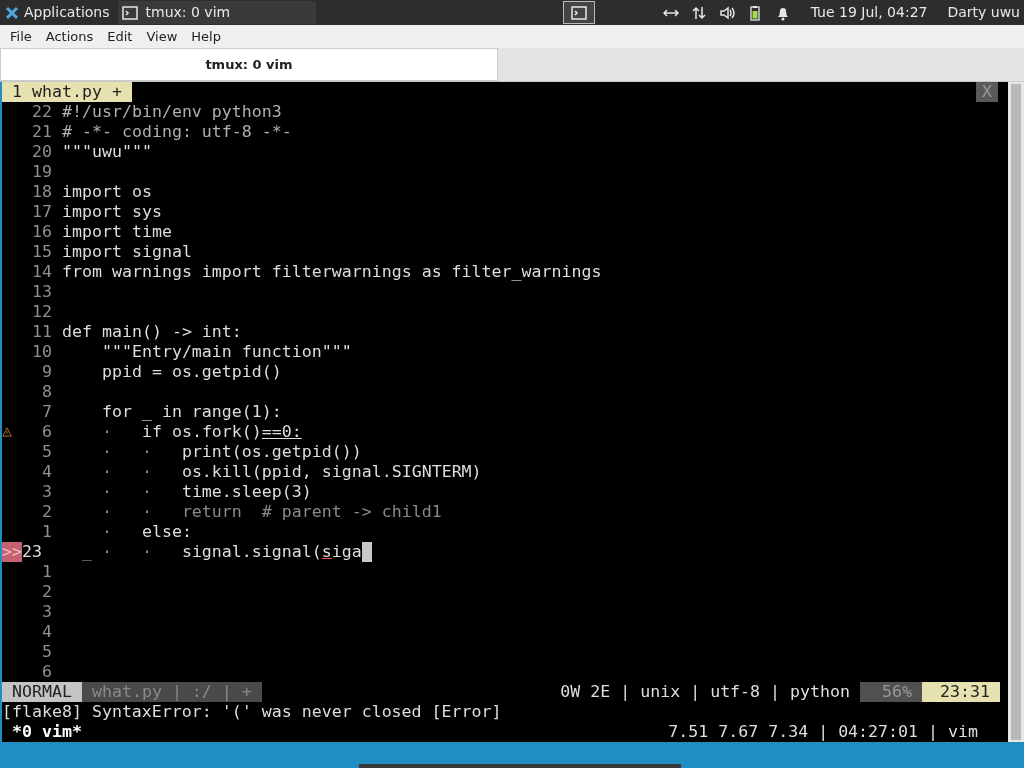  What do you see at coordinates (191, 412) in the screenshot?
I see `code-line: for _ in range(1):` at bounding box center [191, 412].